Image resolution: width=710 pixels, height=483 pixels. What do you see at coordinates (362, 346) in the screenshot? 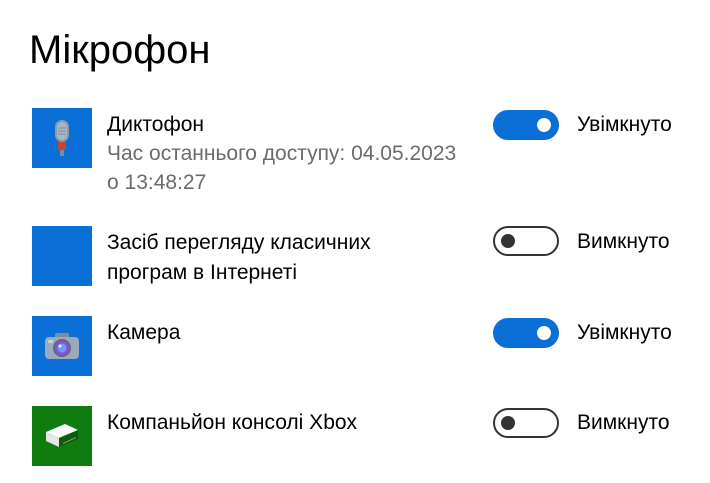
I see `app-row-camera: Камера Увімкнуто` at bounding box center [362, 346].